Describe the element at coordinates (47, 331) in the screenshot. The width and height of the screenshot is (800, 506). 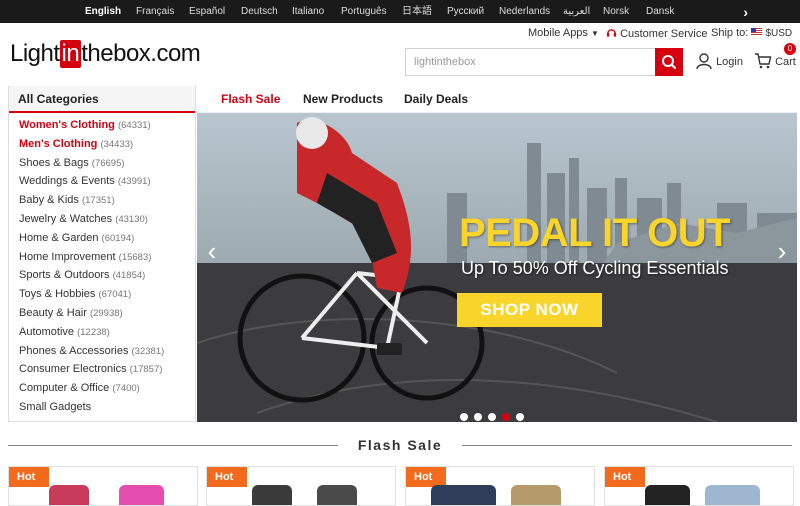
I see `category-label: Automotive` at that location.